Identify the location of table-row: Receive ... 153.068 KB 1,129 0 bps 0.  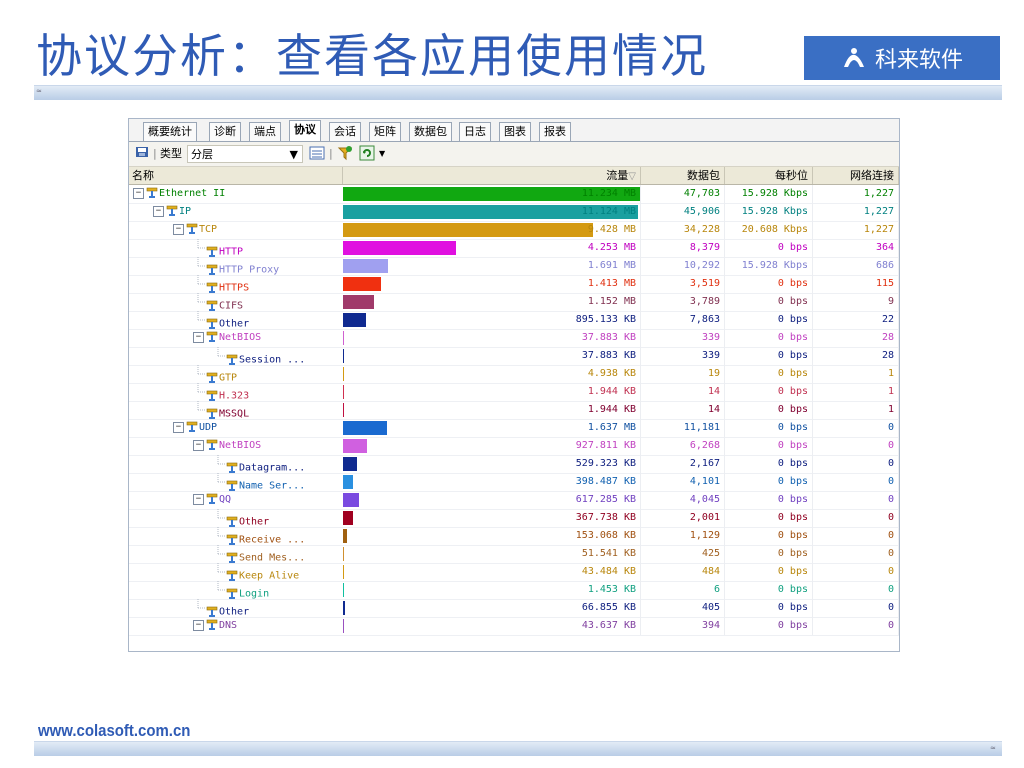
(514, 536).